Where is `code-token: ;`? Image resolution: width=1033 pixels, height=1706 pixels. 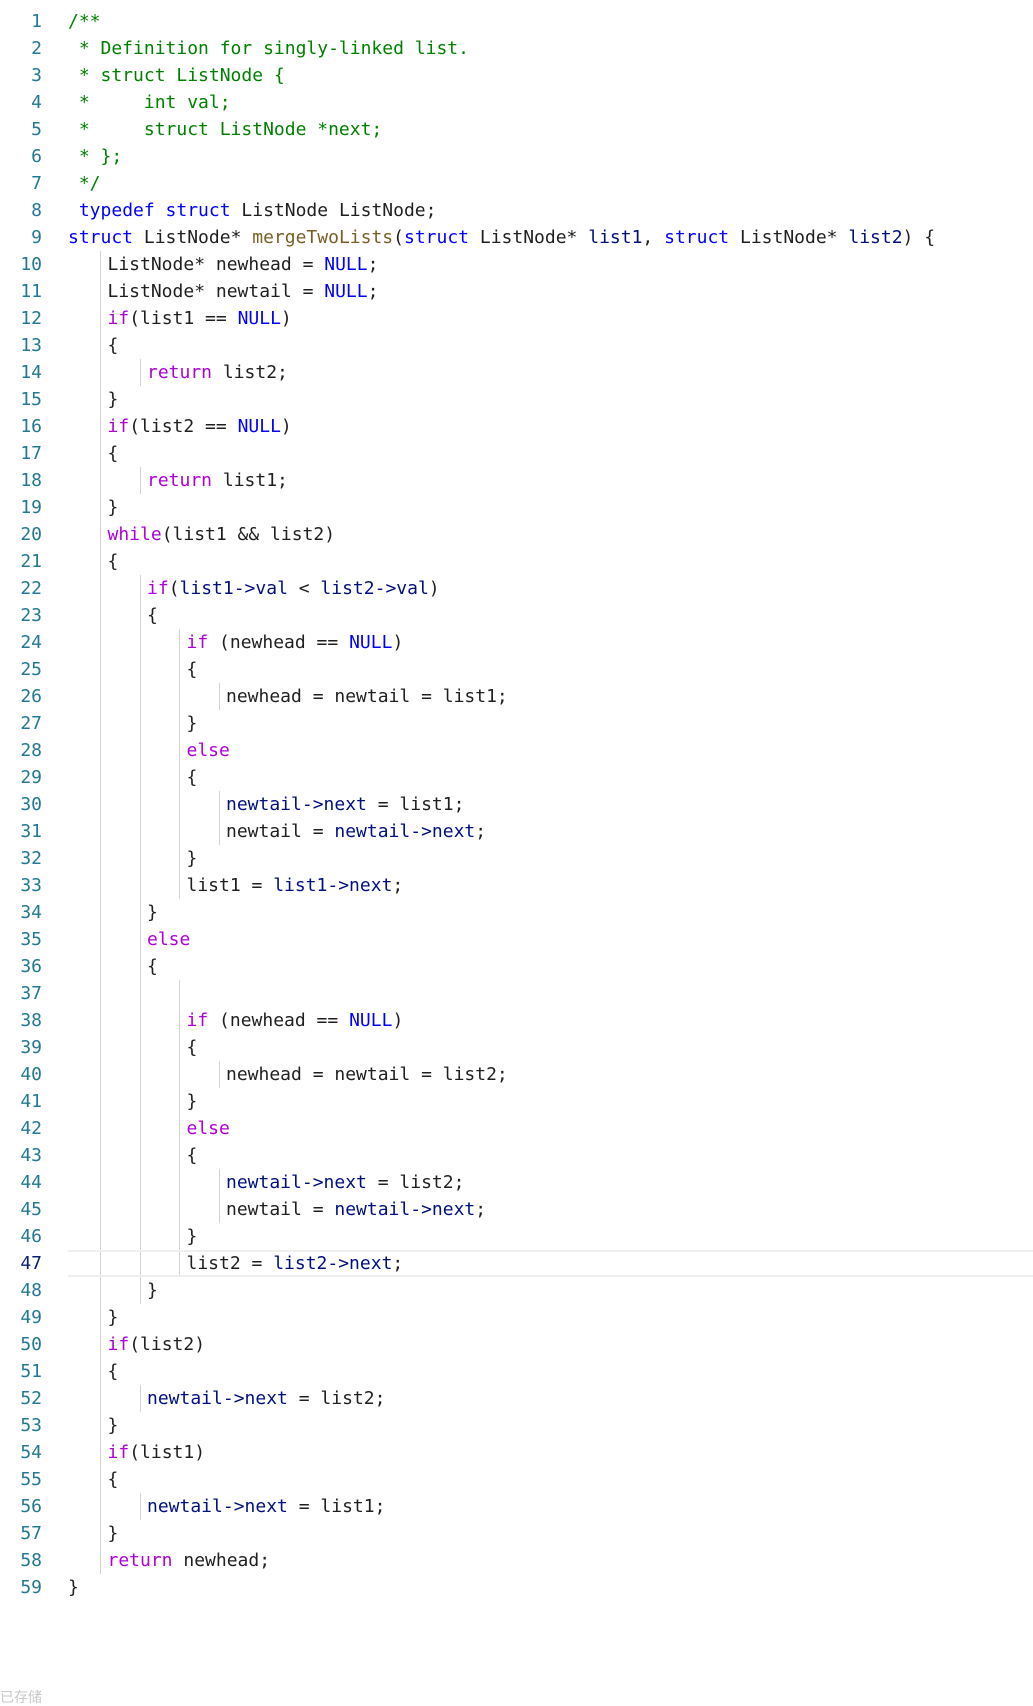
code-token: ; is located at coordinates (373, 264).